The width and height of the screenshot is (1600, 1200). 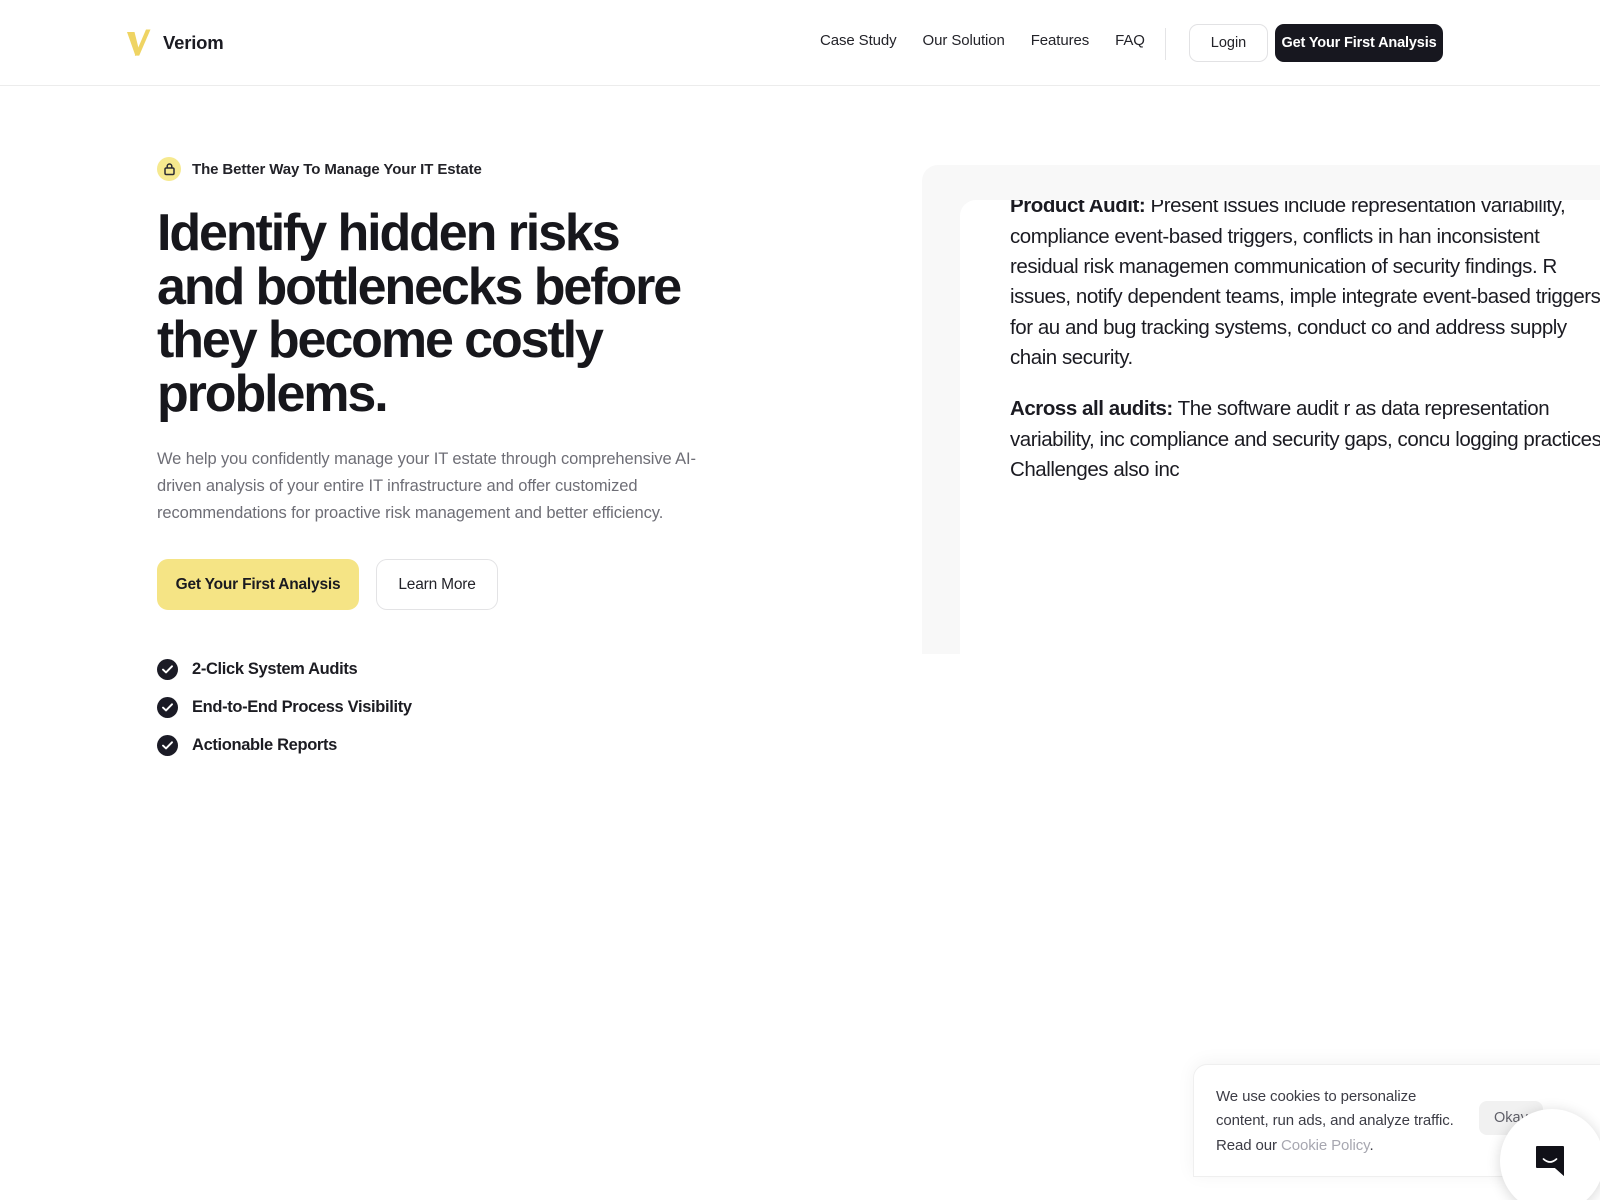 What do you see at coordinates (302, 706) in the screenshot?
I see `feature-label: End-to-End Process Visibility` at bounding box center [302, 706].